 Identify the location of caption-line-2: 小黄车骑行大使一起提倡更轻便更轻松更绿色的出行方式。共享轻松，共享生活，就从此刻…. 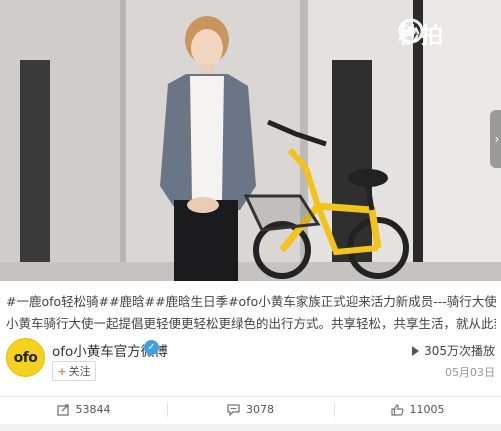
(251, 323).